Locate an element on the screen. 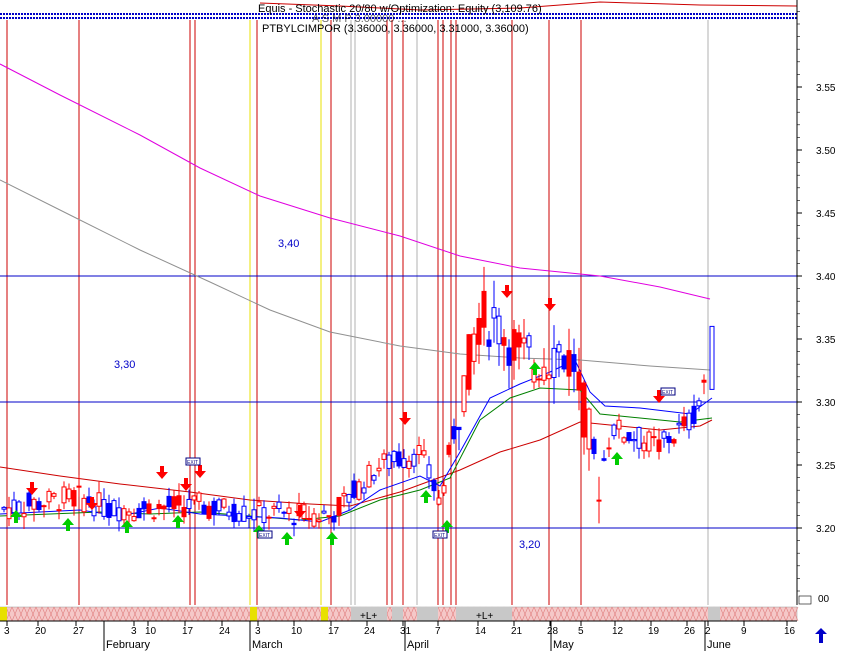 Image resolution: width=843 pixels, height=656 pixels. x-tick-label: 5 is located at coordinates (581, 631).